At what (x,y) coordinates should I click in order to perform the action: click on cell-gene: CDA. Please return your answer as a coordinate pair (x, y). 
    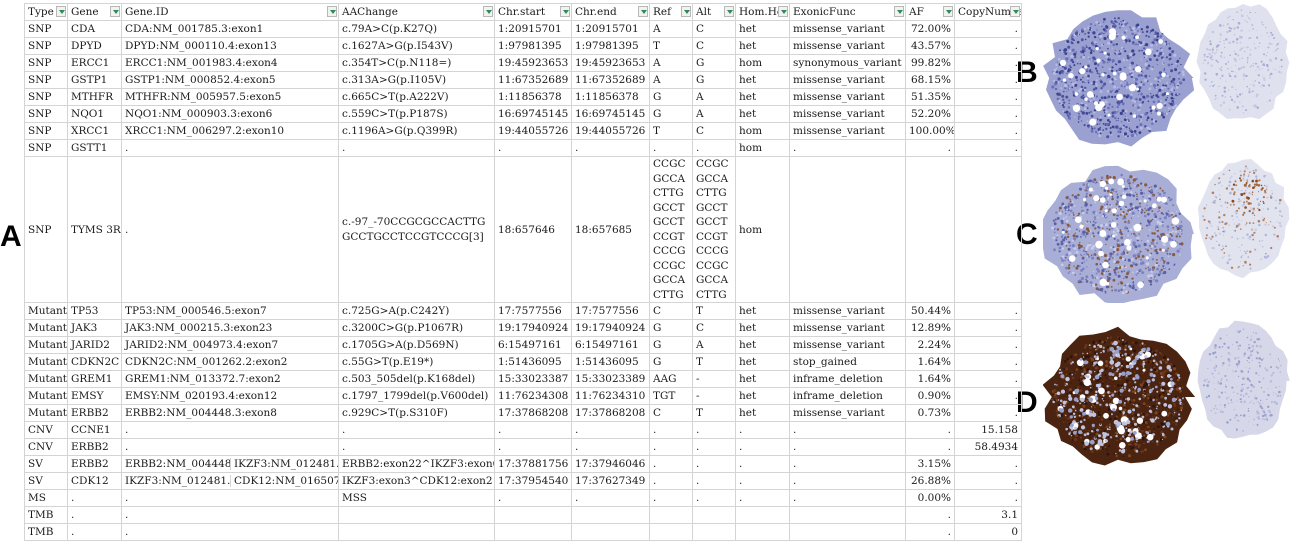
    Looking at the image, I should click on (94, 29).